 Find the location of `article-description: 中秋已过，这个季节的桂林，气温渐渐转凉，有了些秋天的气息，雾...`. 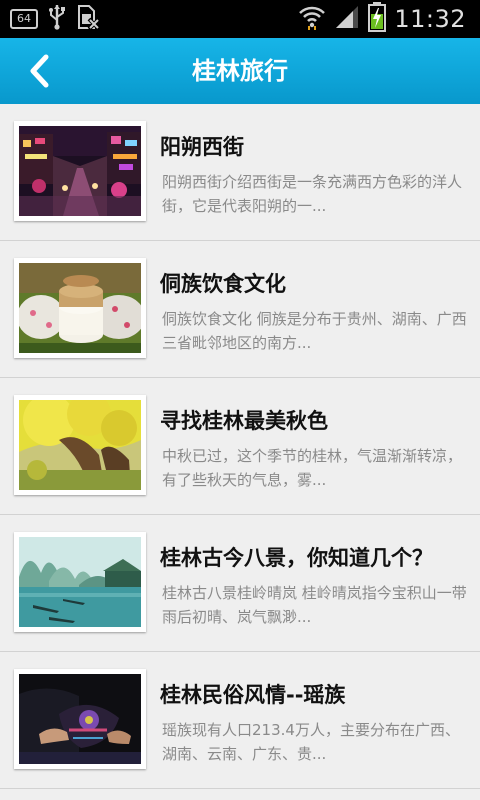

article-description: 中秋已过，这个季节的桂林，气温渐渐转凉，有了些秋天的气息，雾... is located at coordinates (312, 468).